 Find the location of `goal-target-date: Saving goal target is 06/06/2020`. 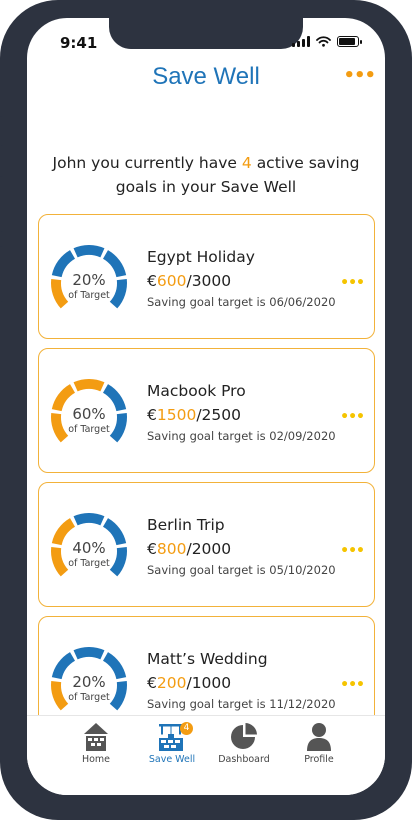

goal-target-date: Saving goal target is 06/06/2020 is located at coordinates (241, 302).